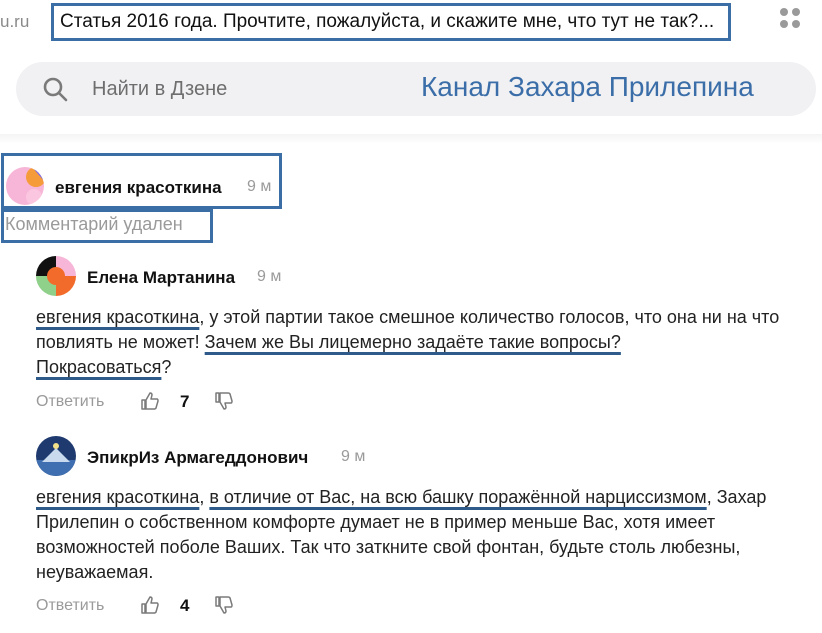 The height and width of the screenshot is (633, 822). Describe the element at coordinates (138, 188) in the screenshot. I see `comment-author: евгения красоткина` at that location.